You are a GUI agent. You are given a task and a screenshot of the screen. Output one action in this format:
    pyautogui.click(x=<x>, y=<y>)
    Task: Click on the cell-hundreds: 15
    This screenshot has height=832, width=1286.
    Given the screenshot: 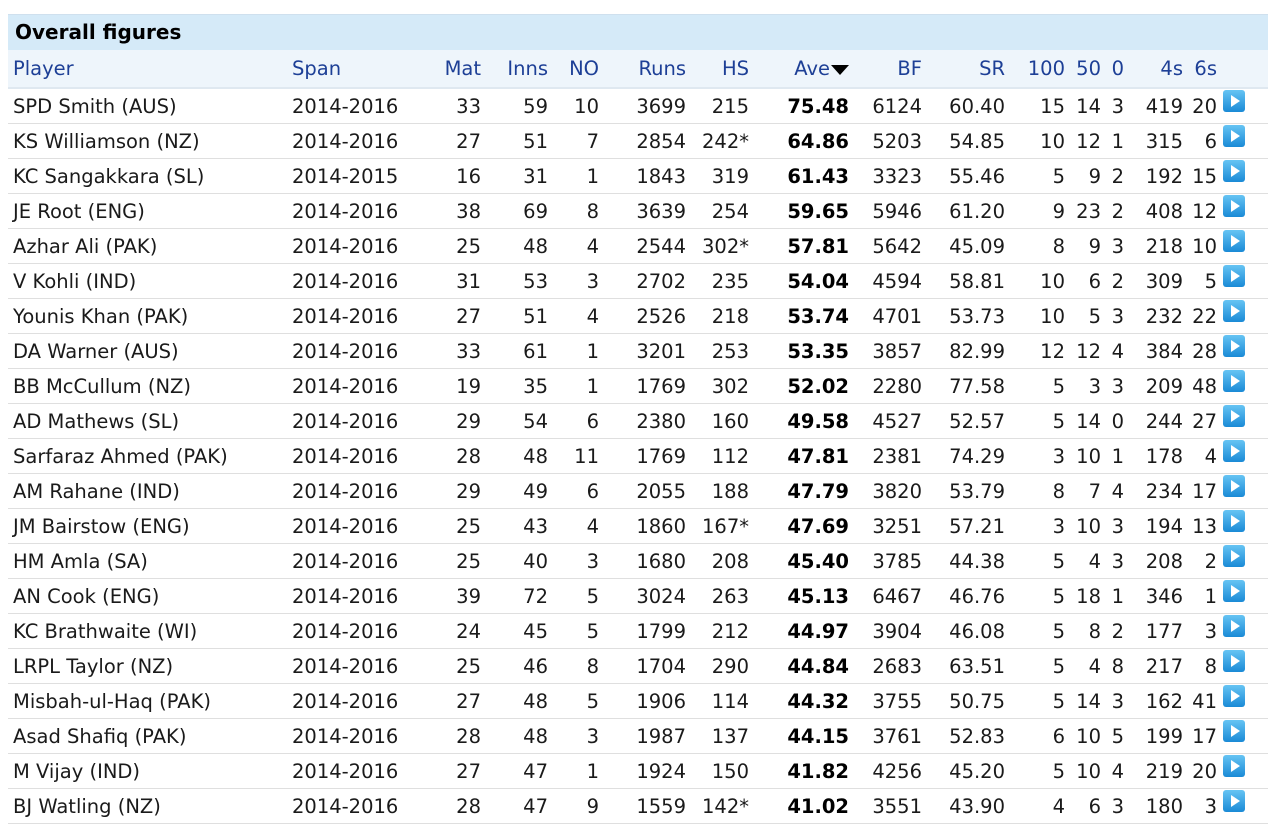 What is the action you would take?
    pyautogui.click(x=1035, y=106)
    